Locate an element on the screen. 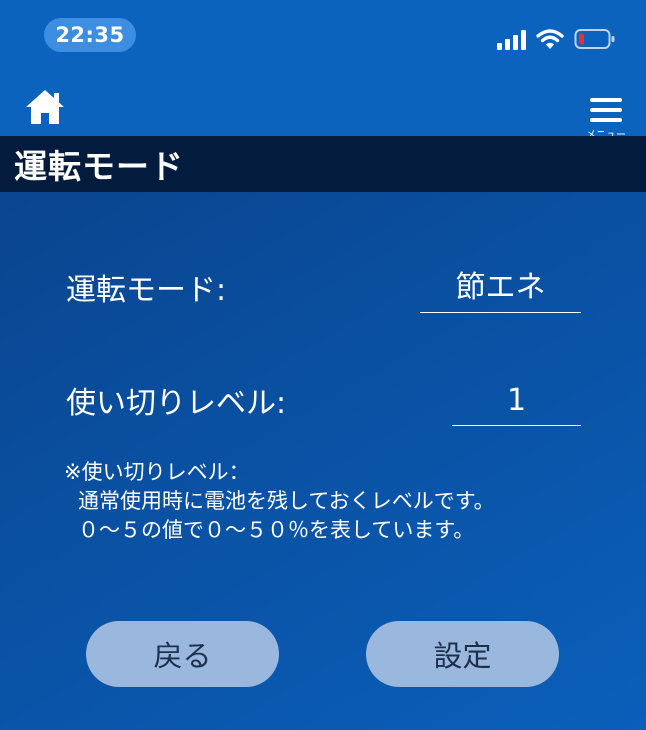 Image resolution: width=646 pixels, height=730 pixels. menu-button: メニュー is located at coordinates (606, 118).